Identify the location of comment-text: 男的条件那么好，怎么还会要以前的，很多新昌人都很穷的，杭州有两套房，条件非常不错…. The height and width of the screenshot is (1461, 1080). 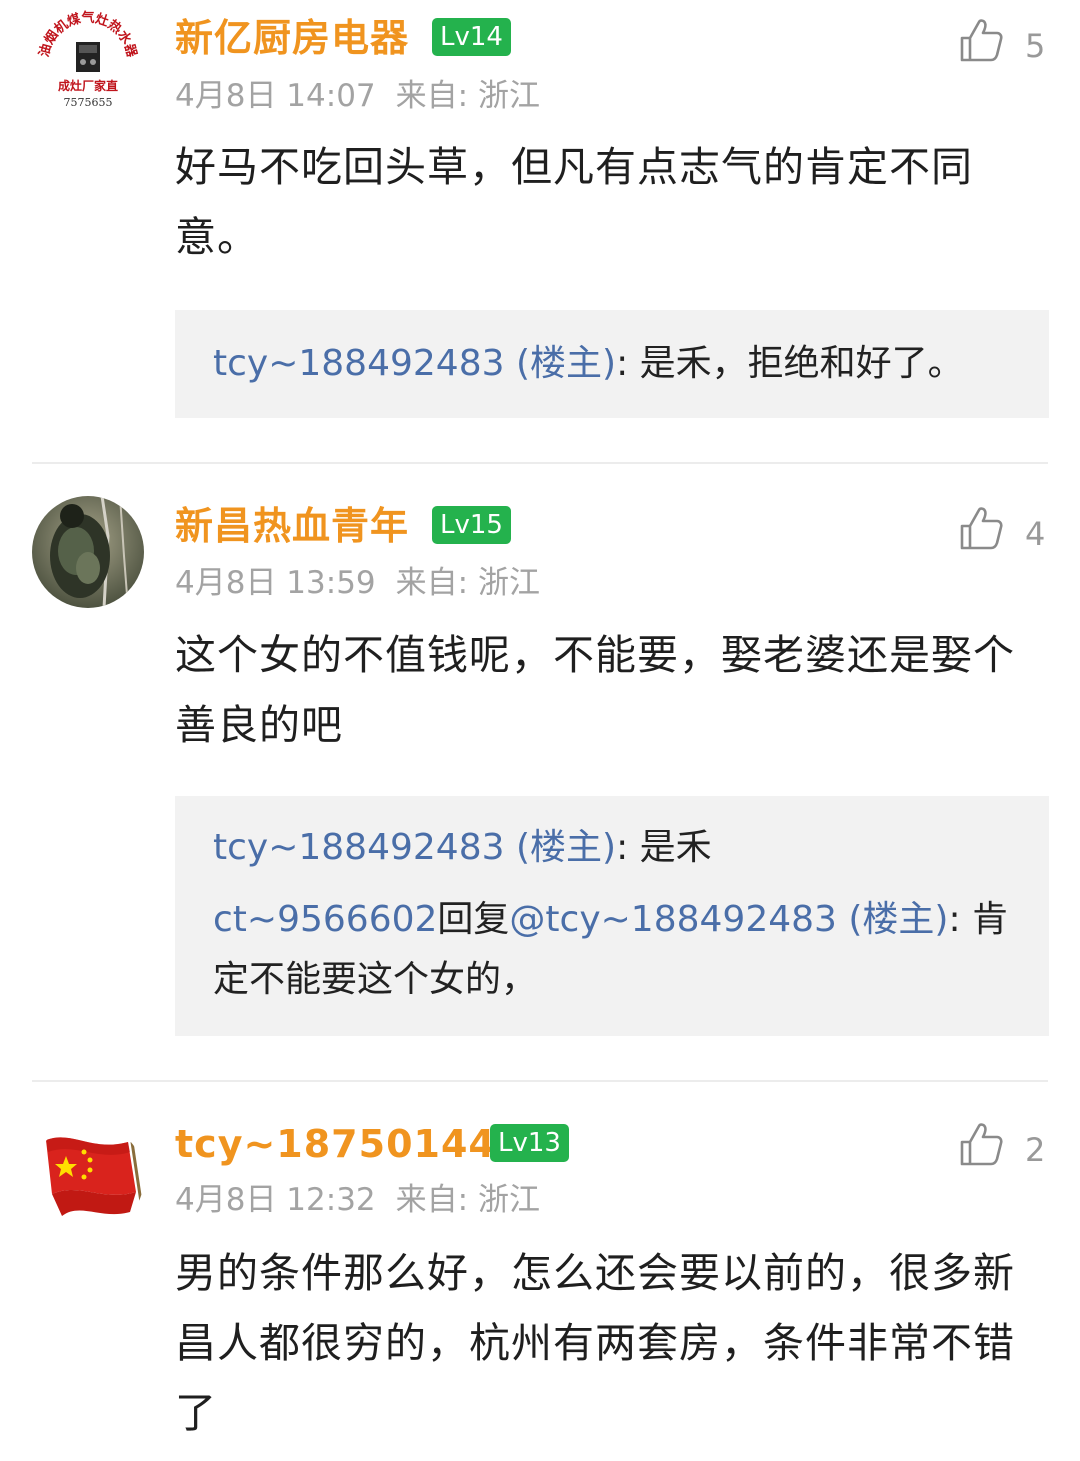
(595, 1343).